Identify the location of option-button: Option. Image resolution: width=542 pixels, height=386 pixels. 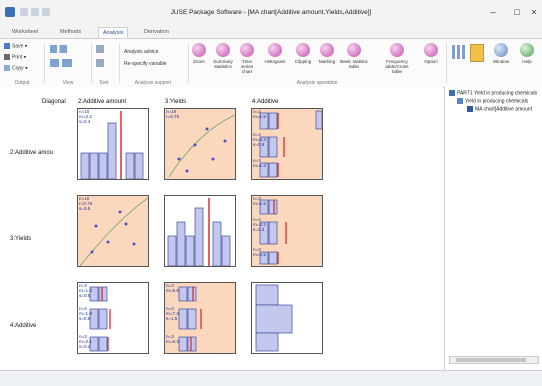
(431, 53).